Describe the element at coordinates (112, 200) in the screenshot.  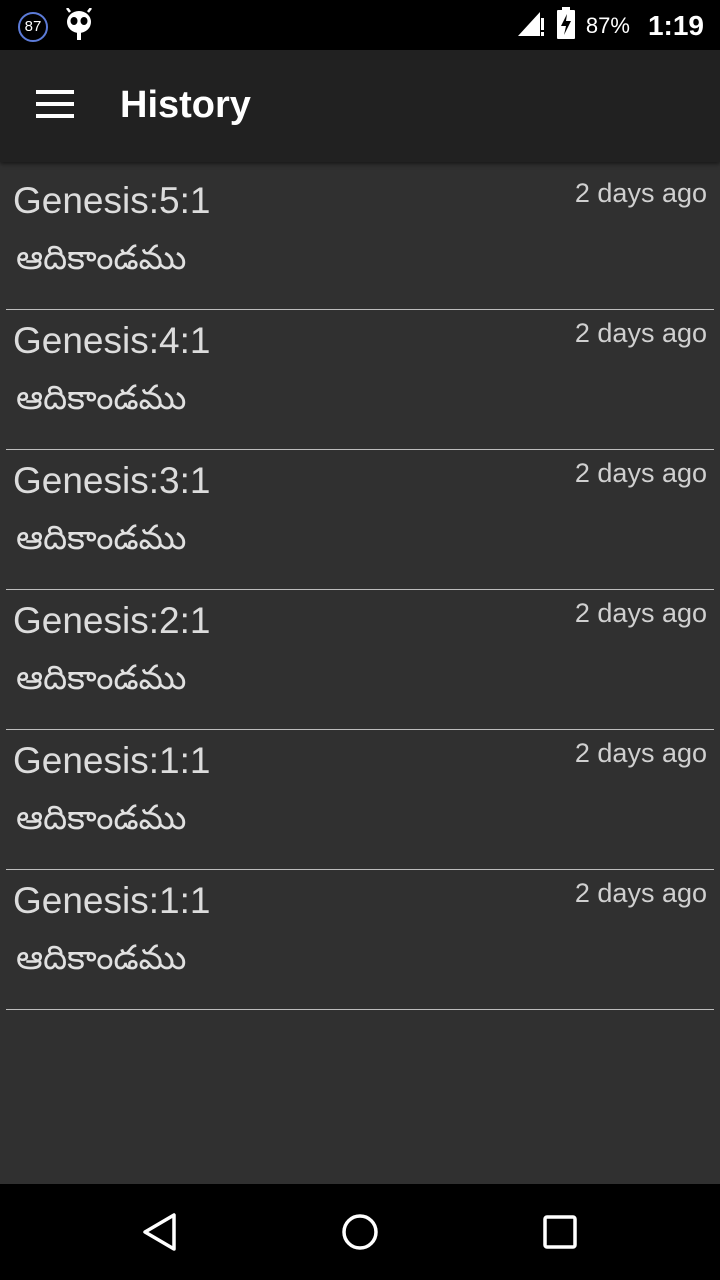
I see `verse-reference: Genesis:5:1` at that location.